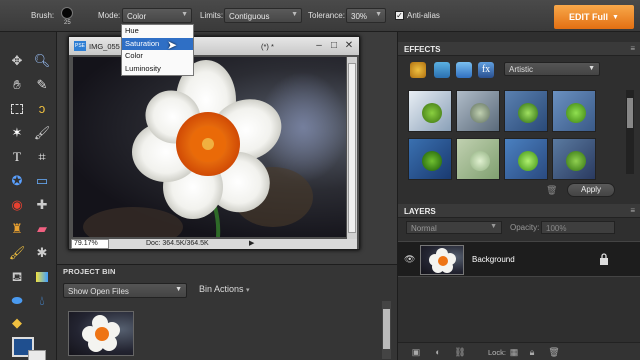  Describe the element at coordinates (42, 109) in the screenshot. I see `lasso-tool-icon: ↄ` at that location.